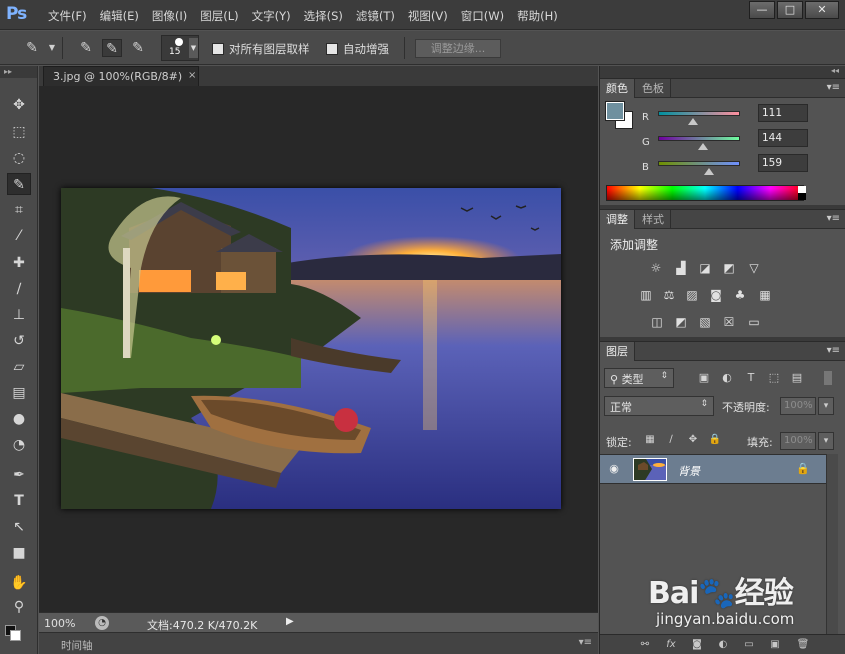 The image size is (845, 654). What do you see at coordinates (646, 295) in the screenshot?
I see `hue-saturation-icon: ▥` at bounding box center [646, 295].